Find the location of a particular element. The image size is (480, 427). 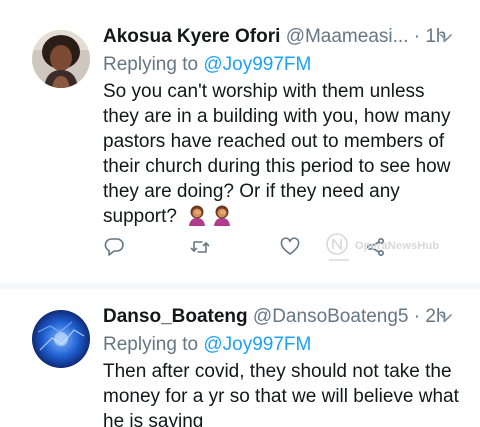

user-handle: @DansoBoateng5 is located at coordinates (331, 316).